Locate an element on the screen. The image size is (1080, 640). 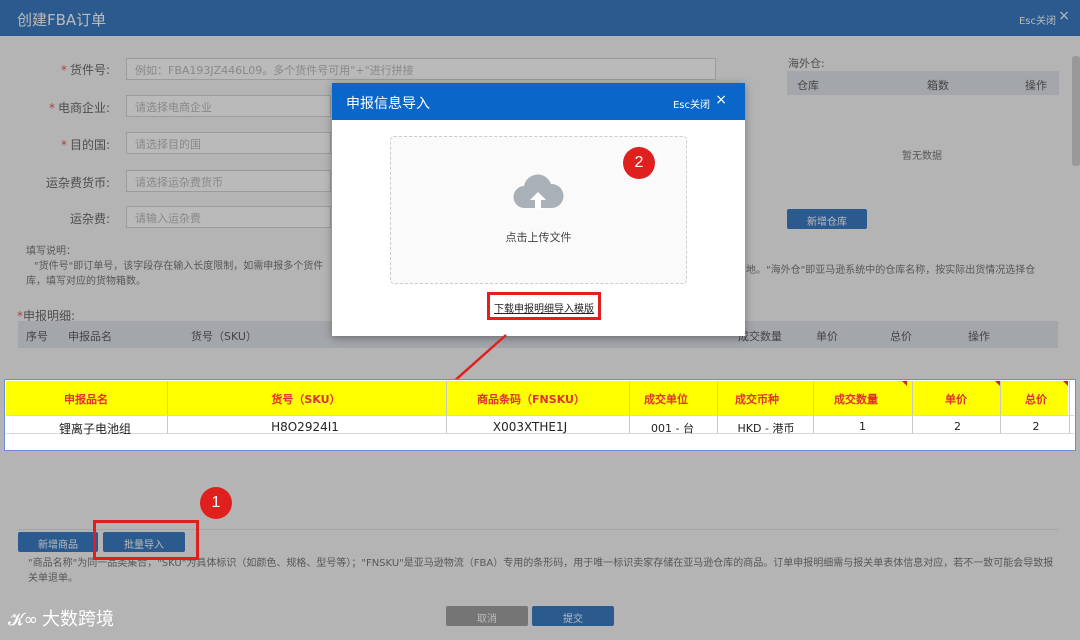
cell-product-name: 锂离子电池组 is located at coordinates (94, 429).